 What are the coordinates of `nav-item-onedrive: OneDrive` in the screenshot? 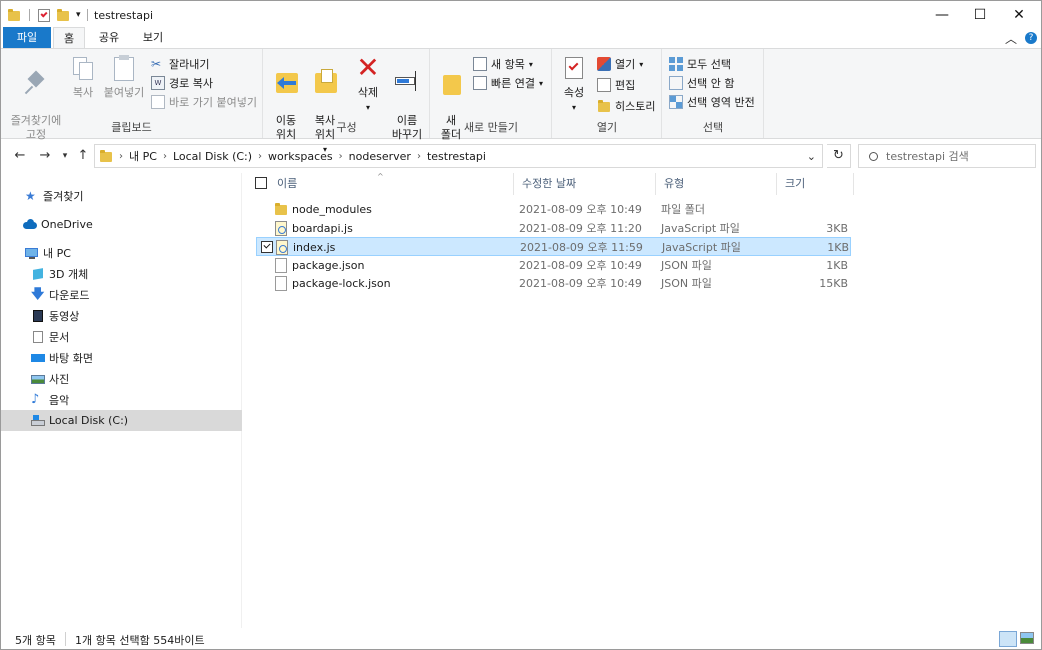 It's located at (121, 224).